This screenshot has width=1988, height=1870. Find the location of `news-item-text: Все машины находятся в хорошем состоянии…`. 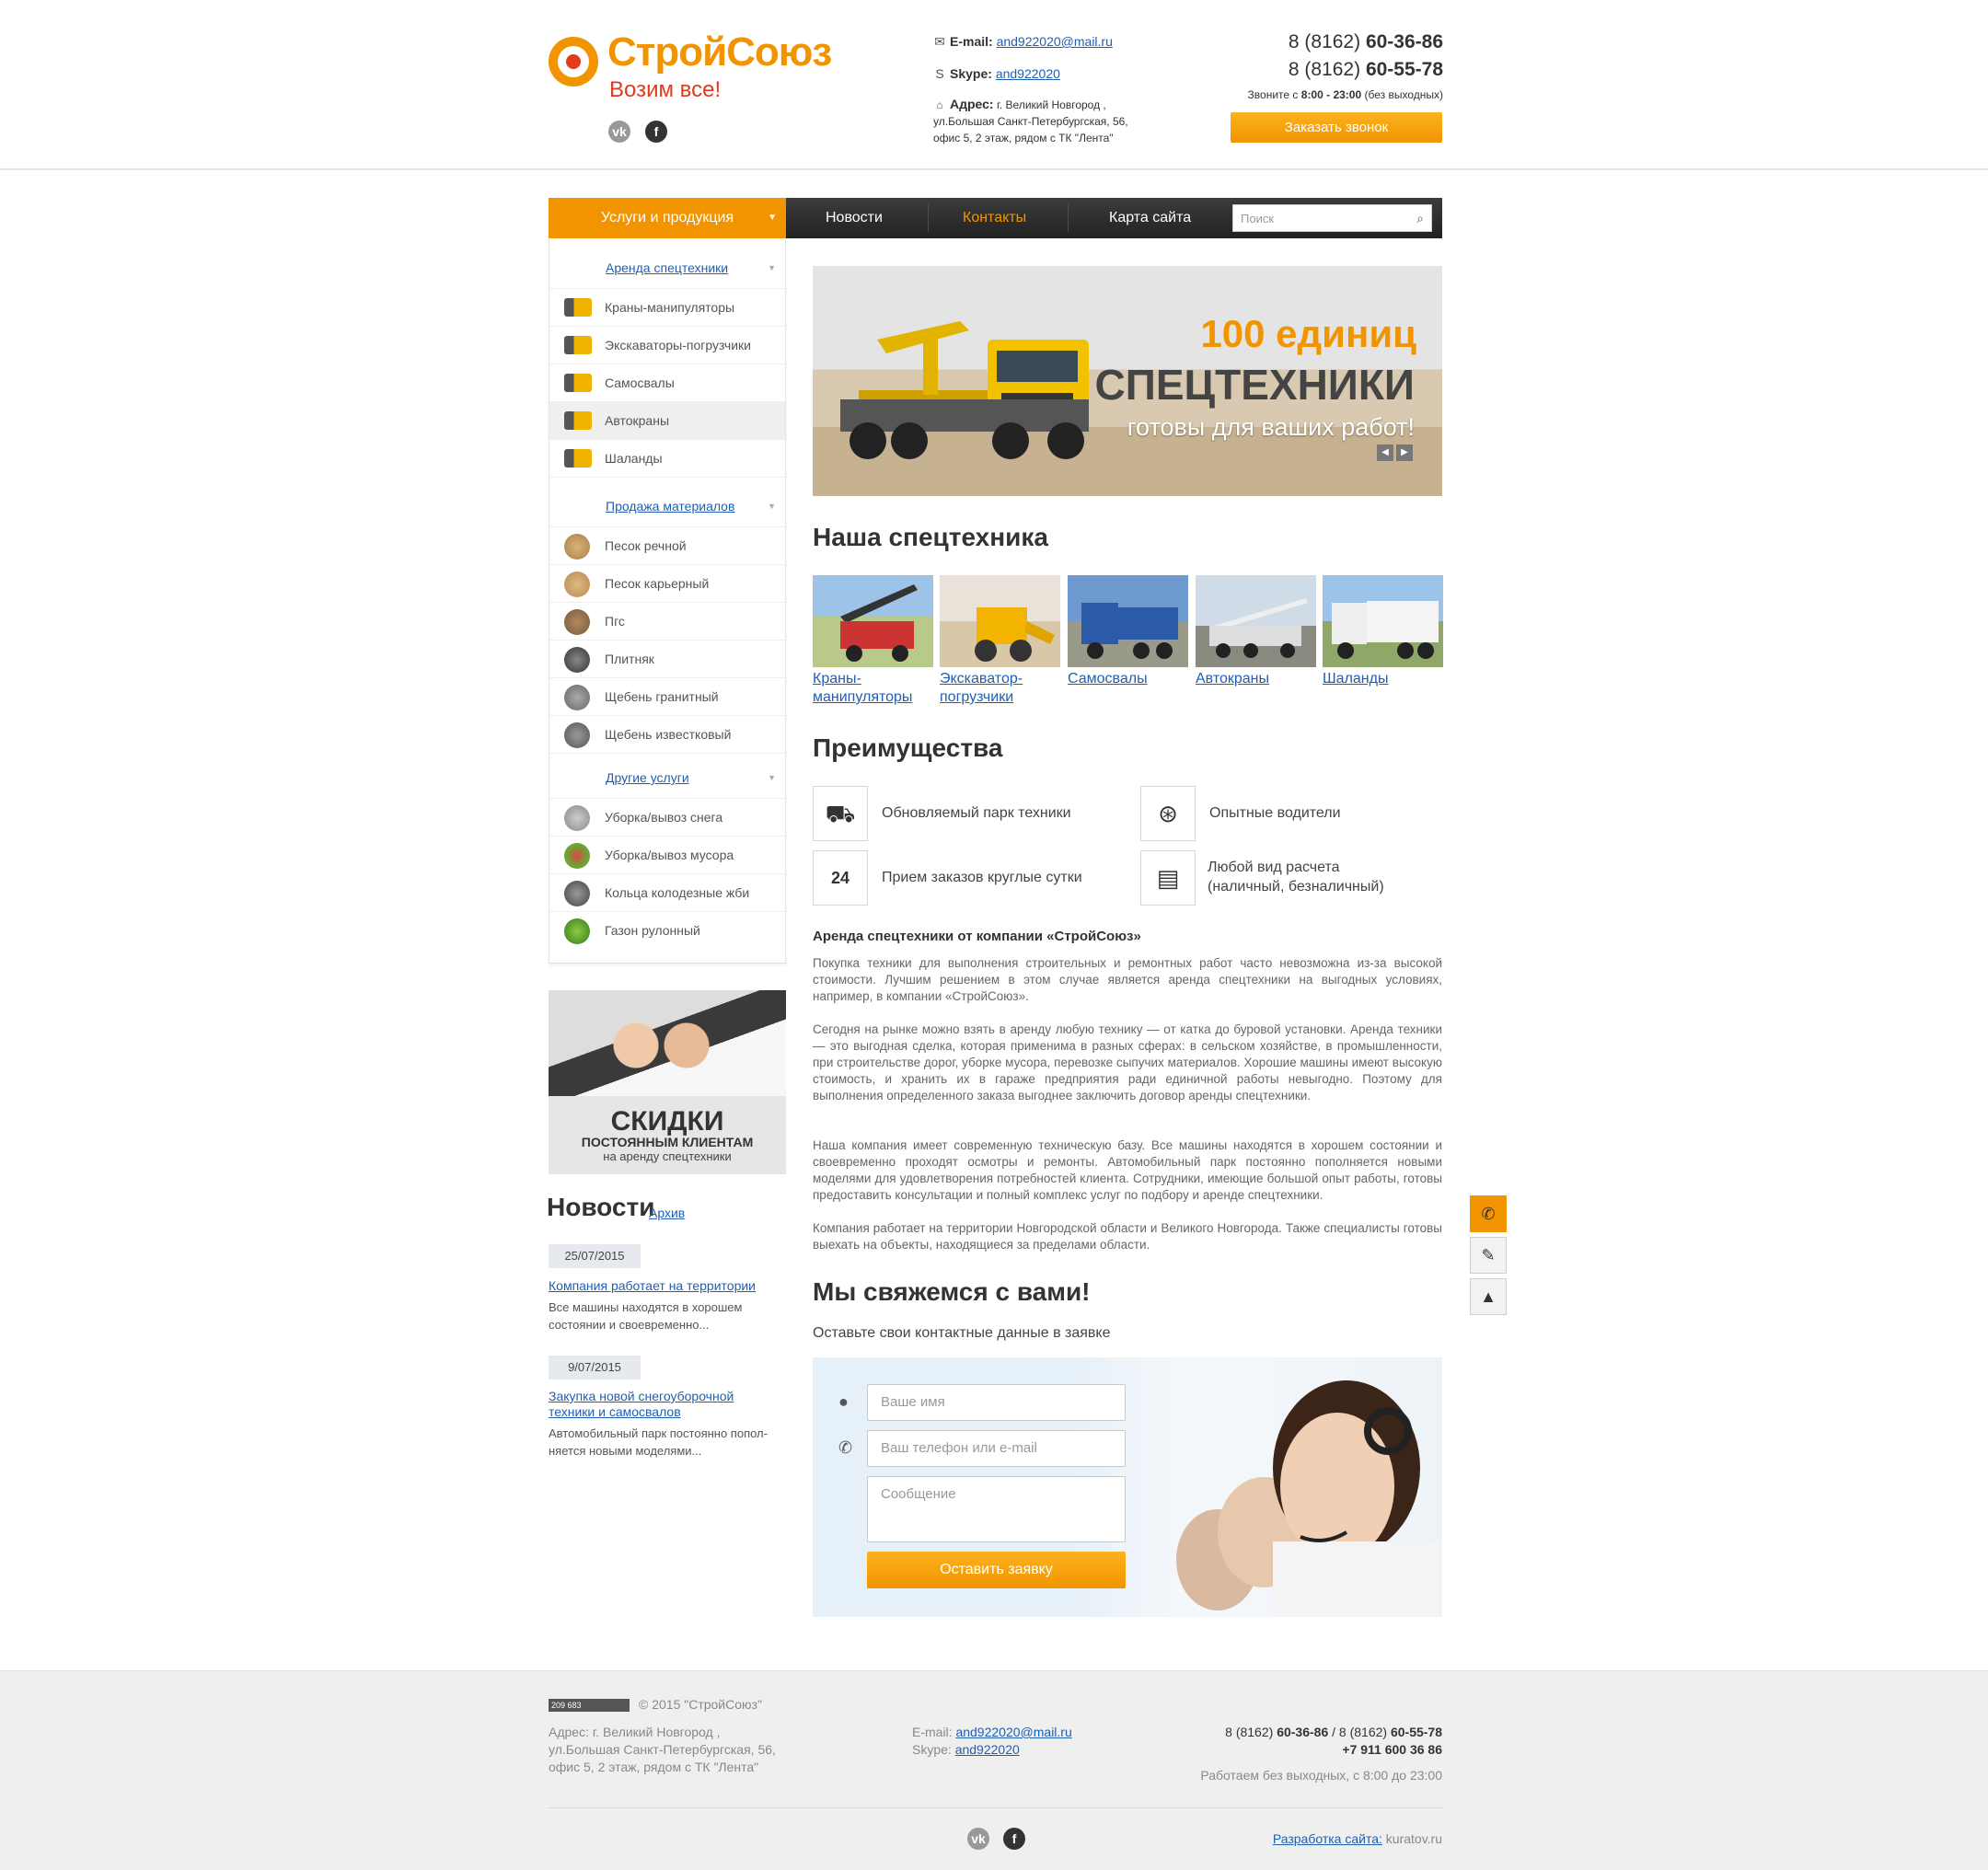

news-item-text: Все машины находятся в хорошем состоянии… is located at coordinates (669, 1316).